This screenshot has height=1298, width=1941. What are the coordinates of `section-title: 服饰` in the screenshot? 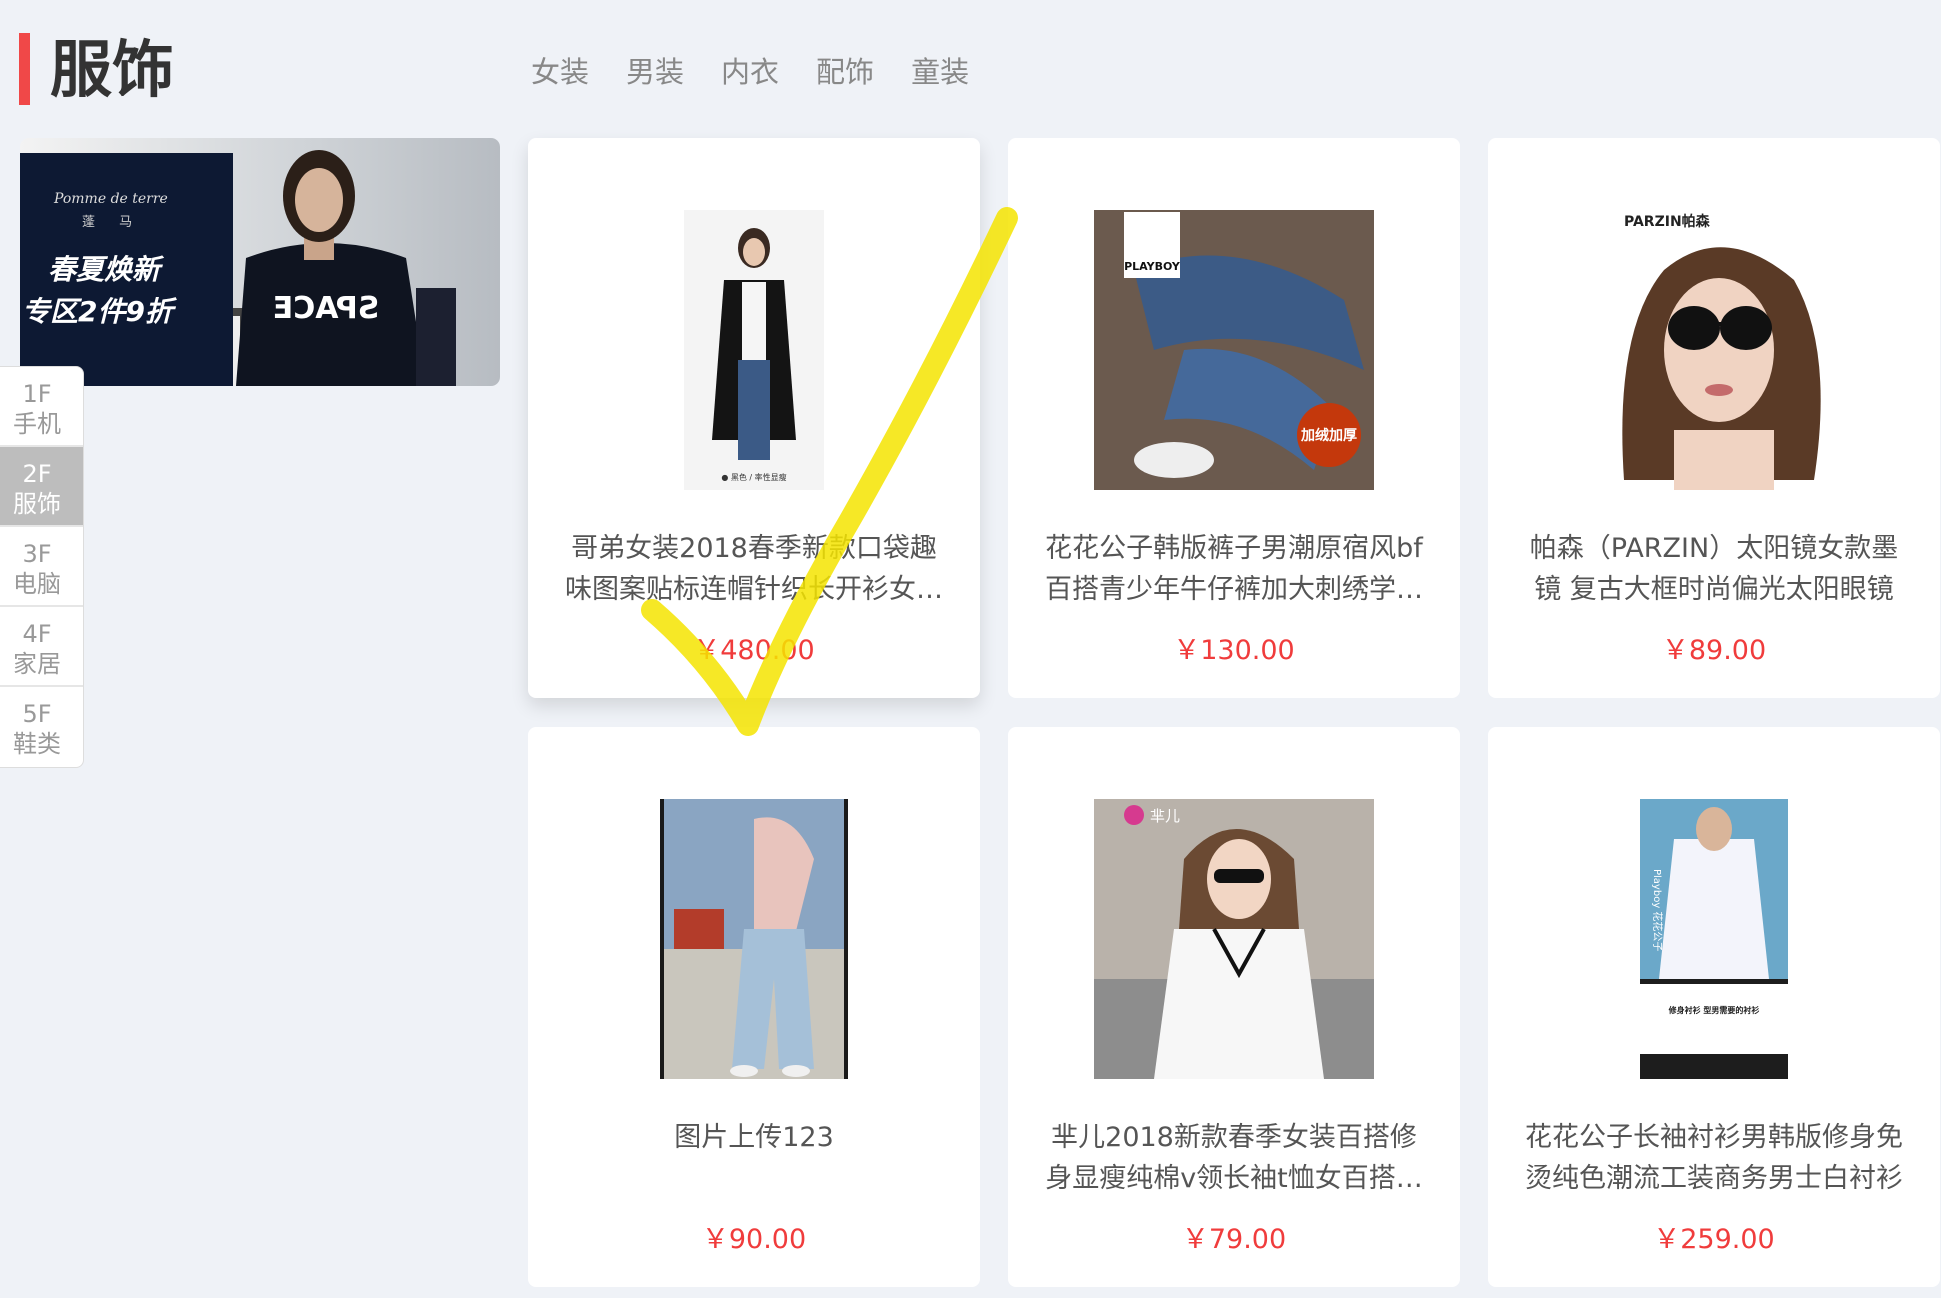 It's located at (112, 69).